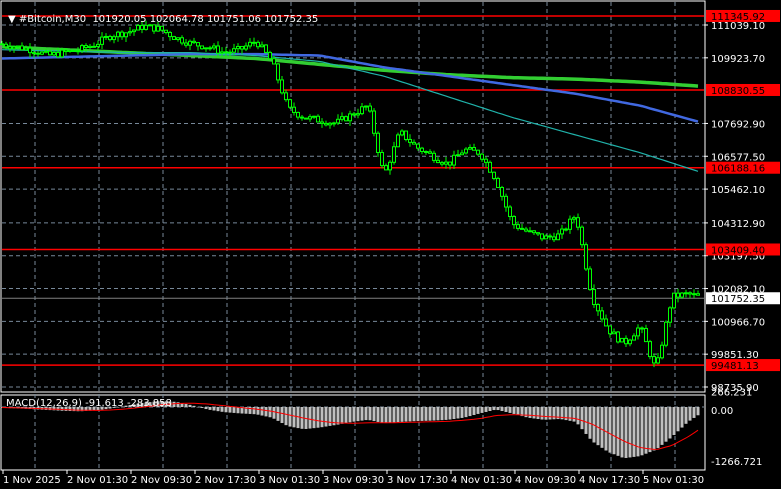 The image size is (781, 489). Describe the element at coordinates (52, 19) in the screenshot. I see `symbol-label: #Bitcoin,M30` at that location.